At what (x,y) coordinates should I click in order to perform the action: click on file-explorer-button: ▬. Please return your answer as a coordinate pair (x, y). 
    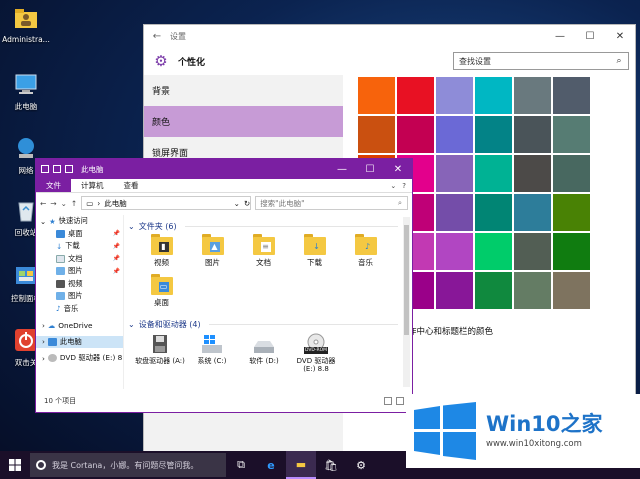
    Looking at the image, I should click on (301, 465).